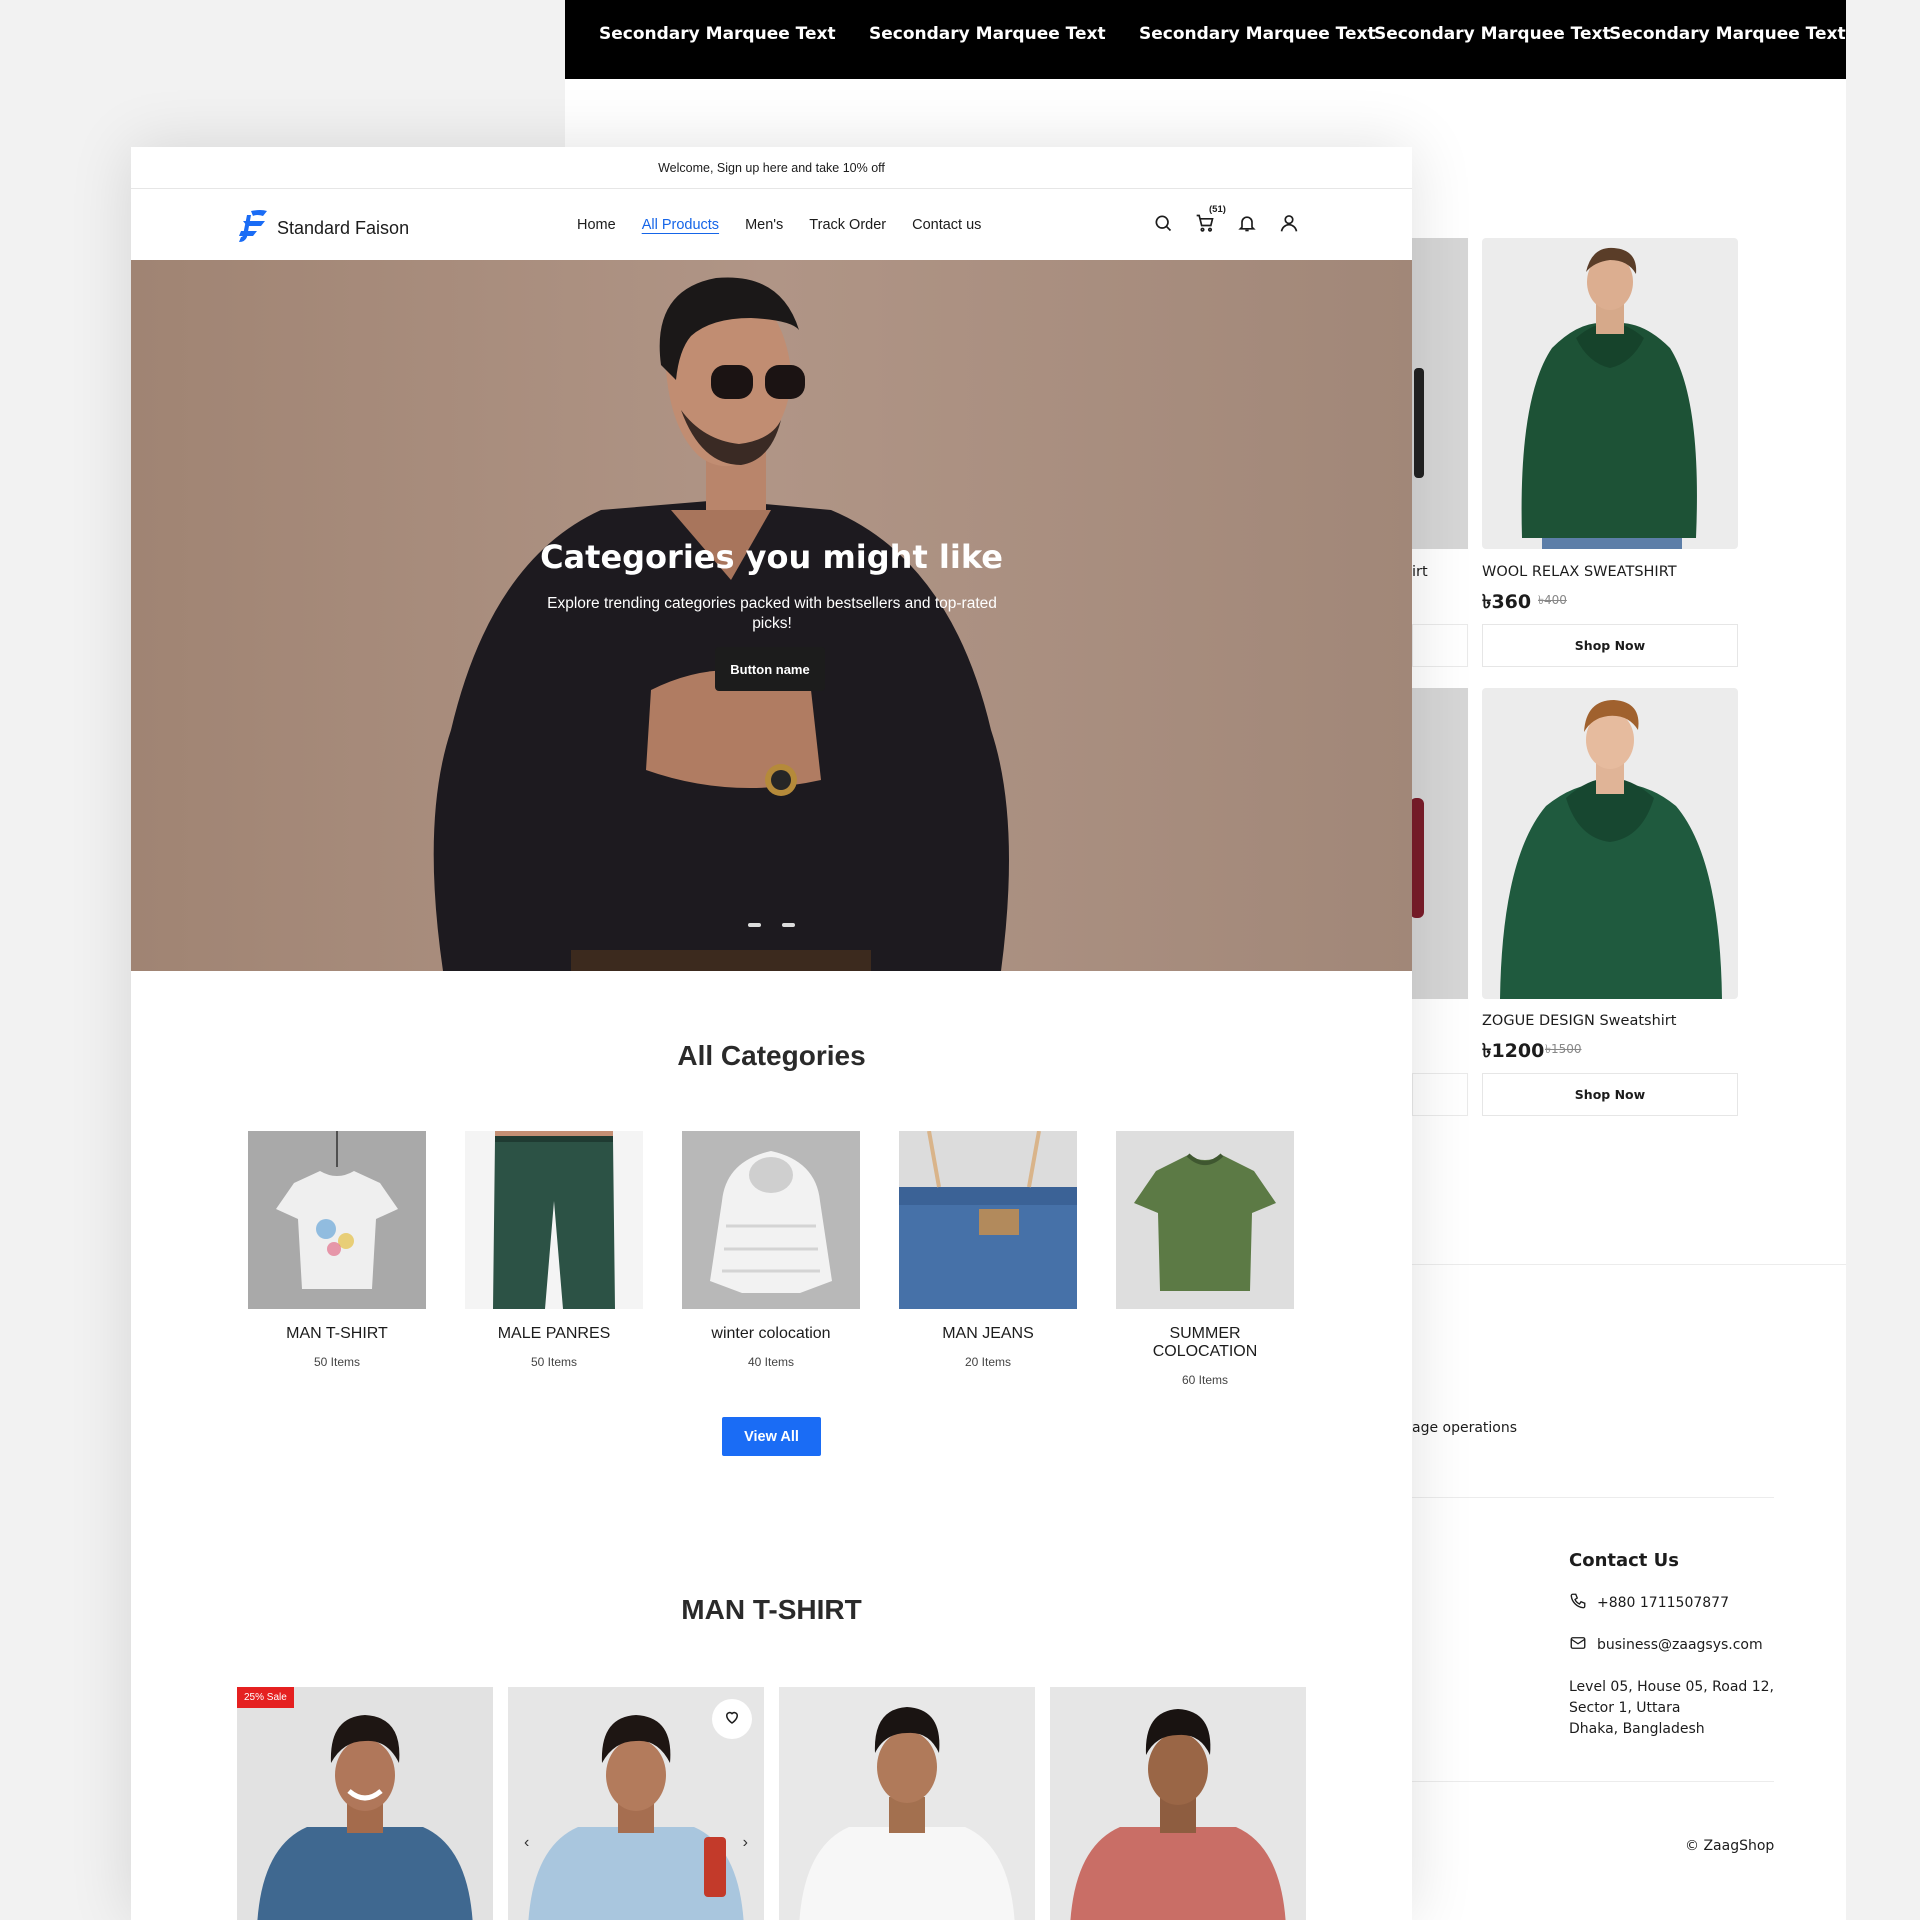 This screenshot has height=1920, width=1920. What do you see at coordinates (1663, 1603) in the screenshot?
I see `phone-text: +880 1711507877` at bounding box center [1663, 1603].